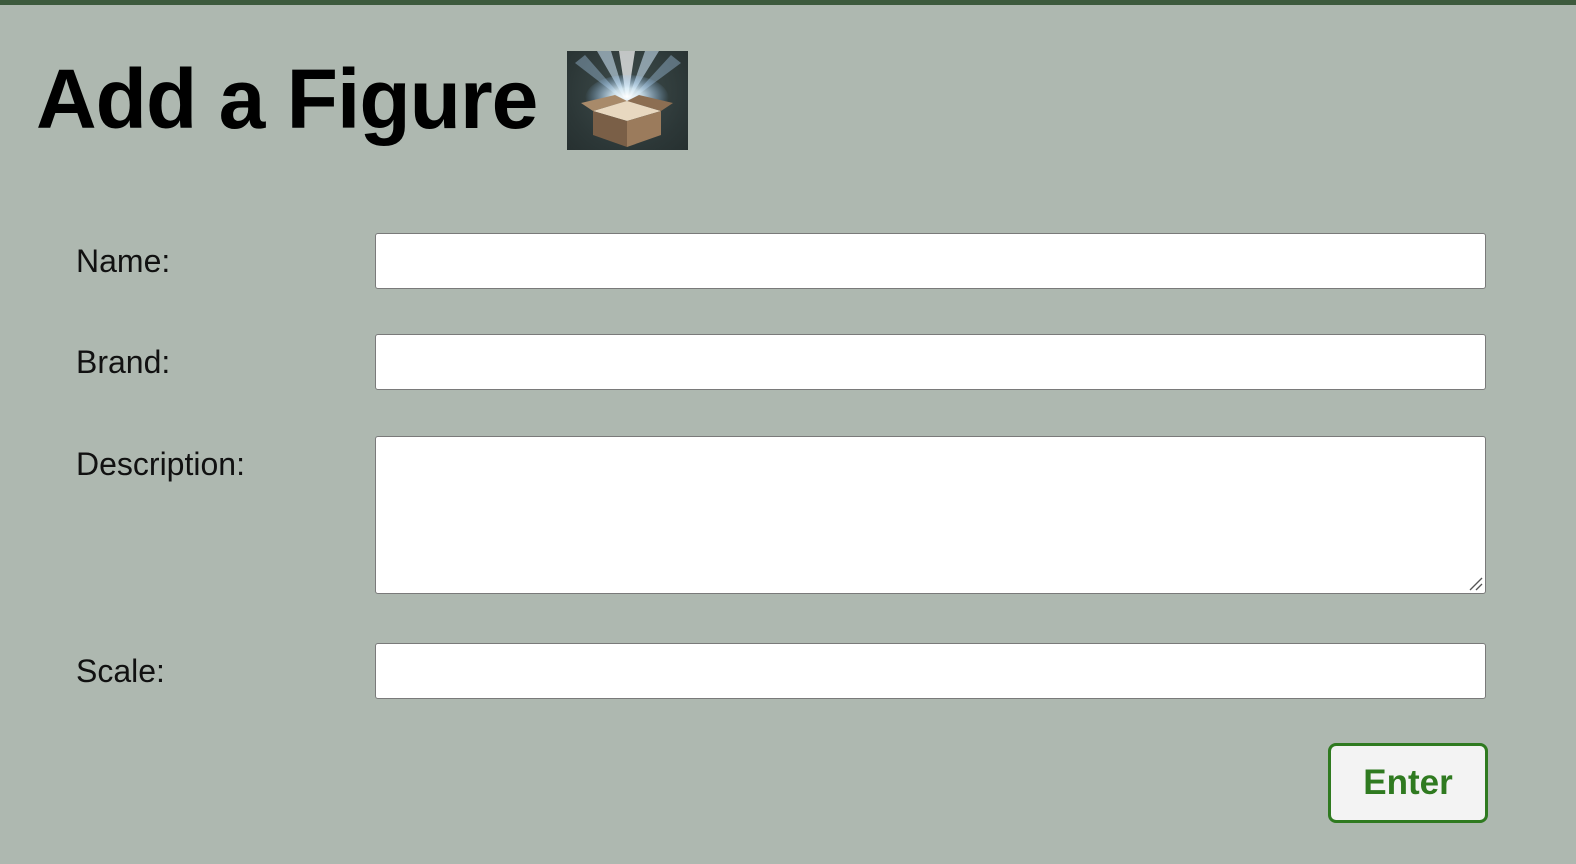  I want to click on name-label: Name:, so click(123, 261).